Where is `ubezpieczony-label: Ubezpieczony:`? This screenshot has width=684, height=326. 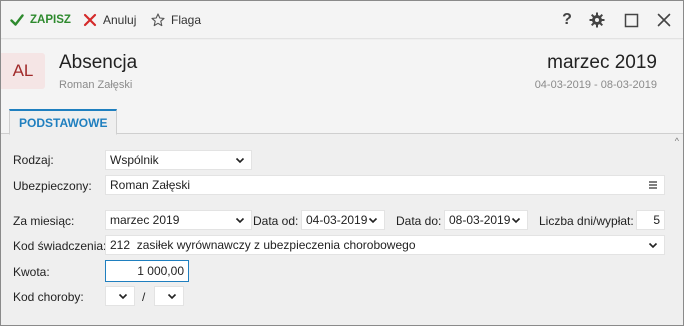
ubezpieczony-label: Ubezpieczony: is located at coordinates (52, 186).